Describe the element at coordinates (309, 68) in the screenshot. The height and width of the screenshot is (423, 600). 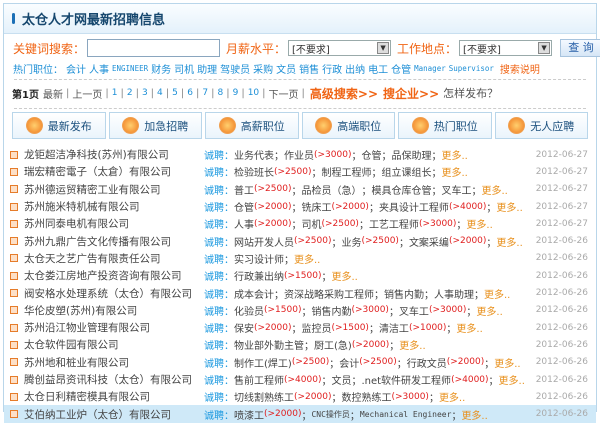
I see `hot-job-link: 销售` at that location.